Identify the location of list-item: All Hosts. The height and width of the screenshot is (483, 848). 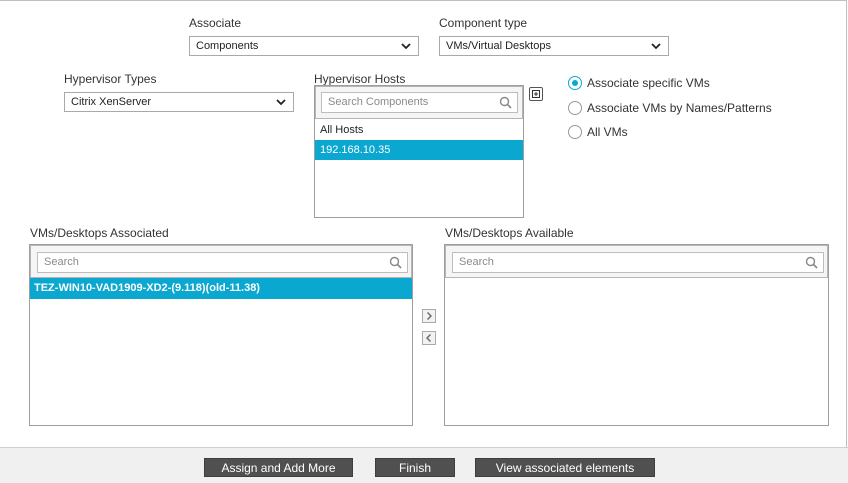
(419, 130).